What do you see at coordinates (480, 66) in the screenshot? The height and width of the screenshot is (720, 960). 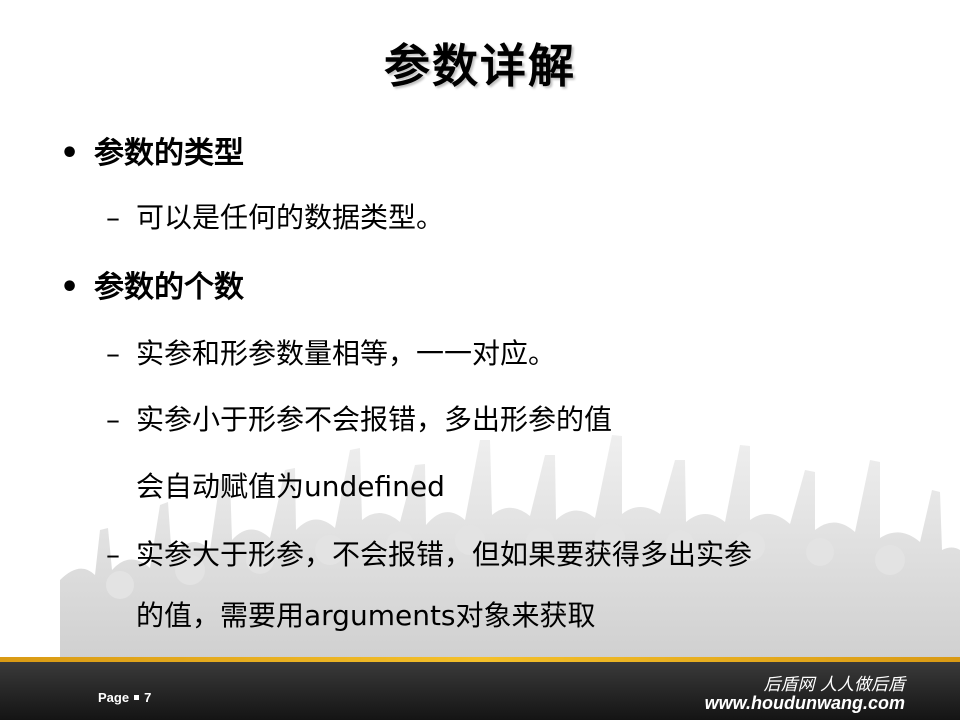 I see `slide-title: 参数详解` at bounding box center [480, 66].